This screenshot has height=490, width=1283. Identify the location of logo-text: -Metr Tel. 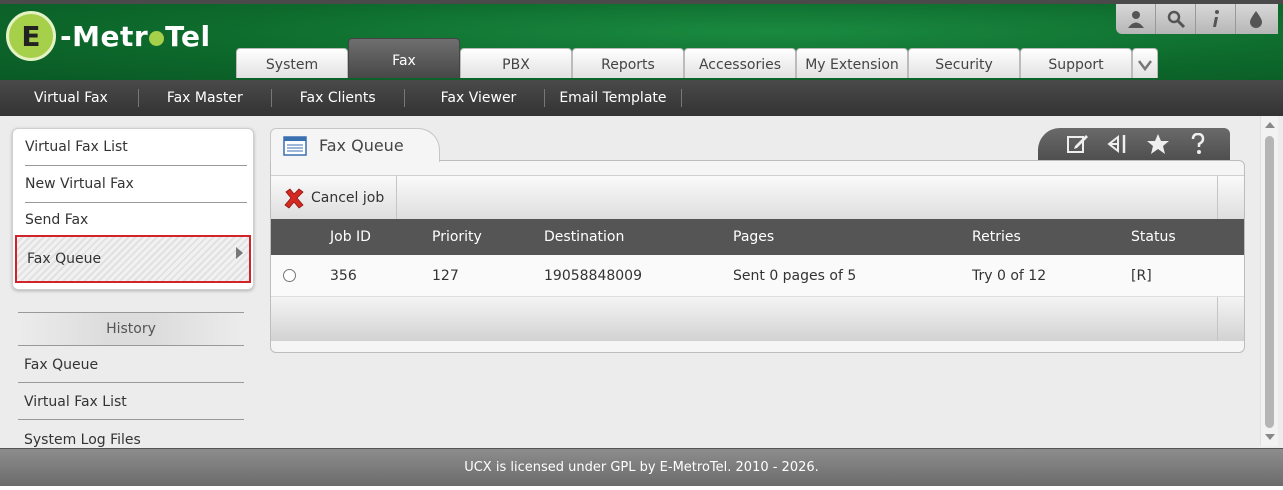
(135, 36).